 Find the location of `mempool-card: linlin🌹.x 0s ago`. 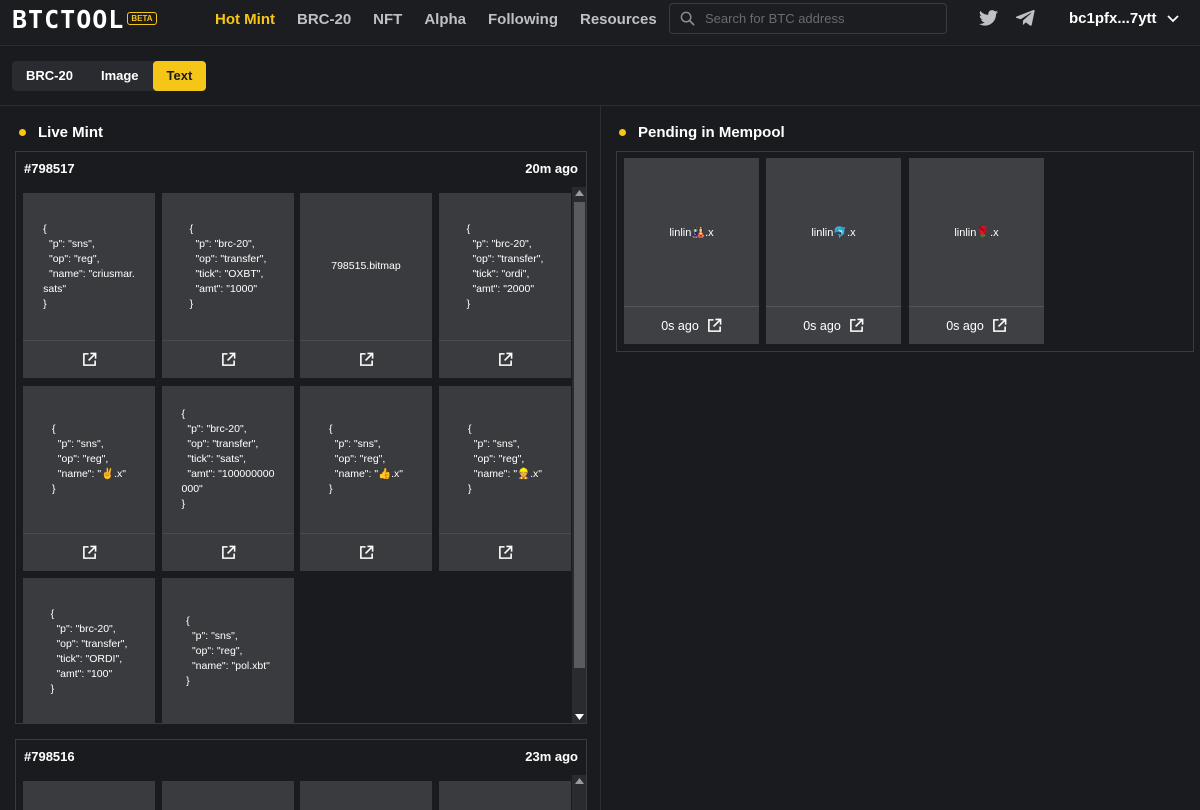

mempool-card: linlin🌹.x 0s ago is located at coordinates (976, 251).